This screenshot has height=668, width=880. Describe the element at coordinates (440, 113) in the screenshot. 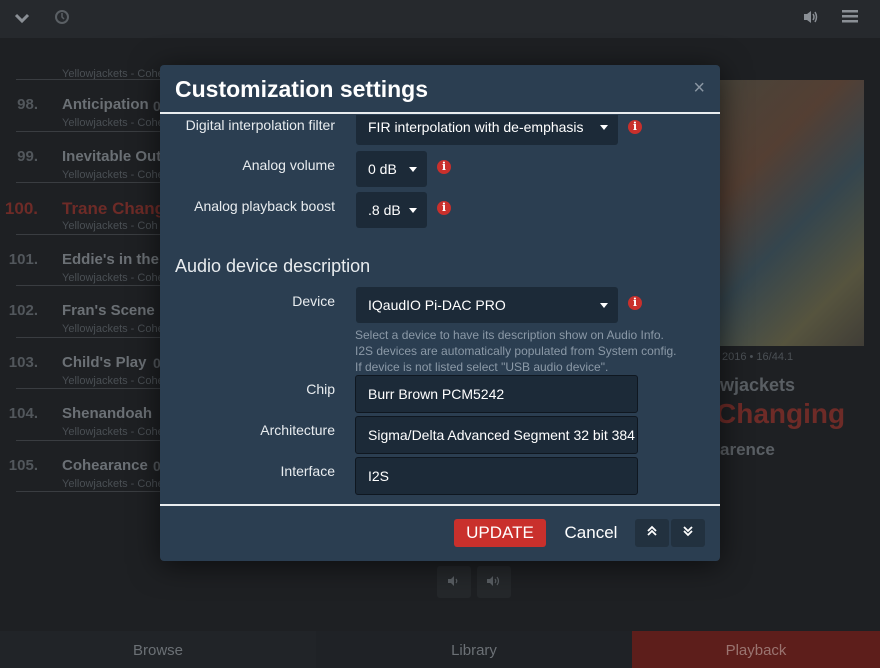

I see `header-divider` at that location.